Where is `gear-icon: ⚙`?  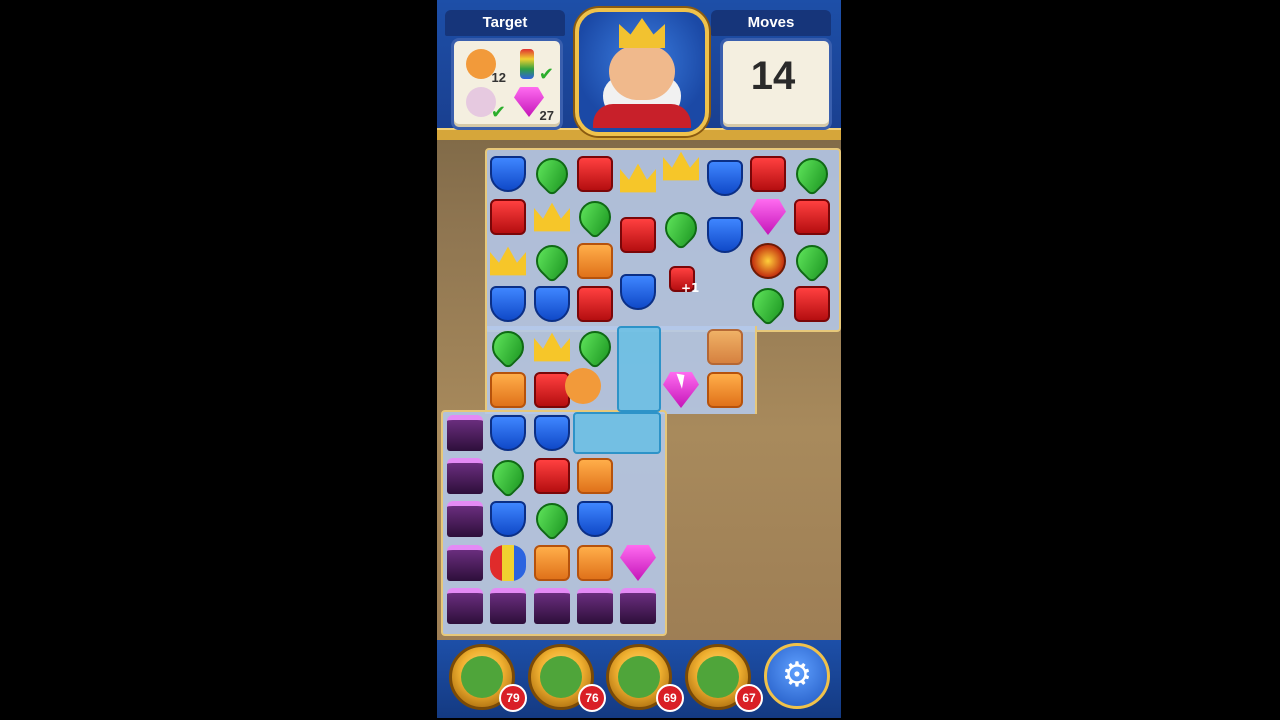 gear-icon: ⚙ is located at coordinates (797, 675).